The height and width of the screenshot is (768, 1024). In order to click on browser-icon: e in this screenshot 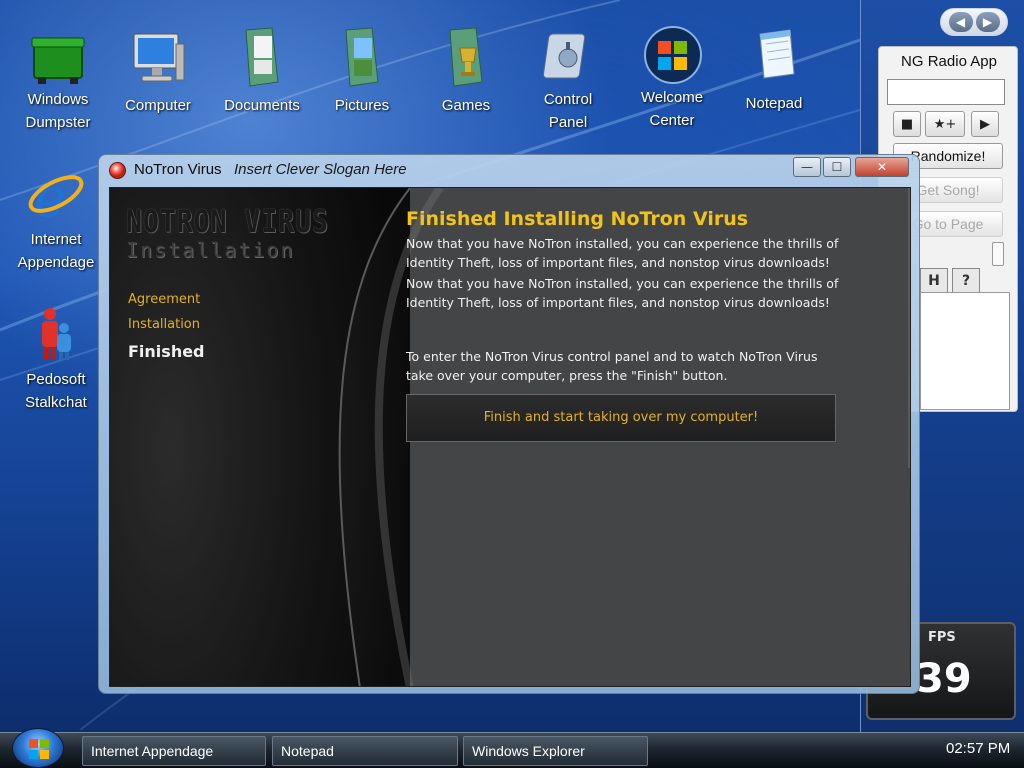, I will do `click(56, 196)`.